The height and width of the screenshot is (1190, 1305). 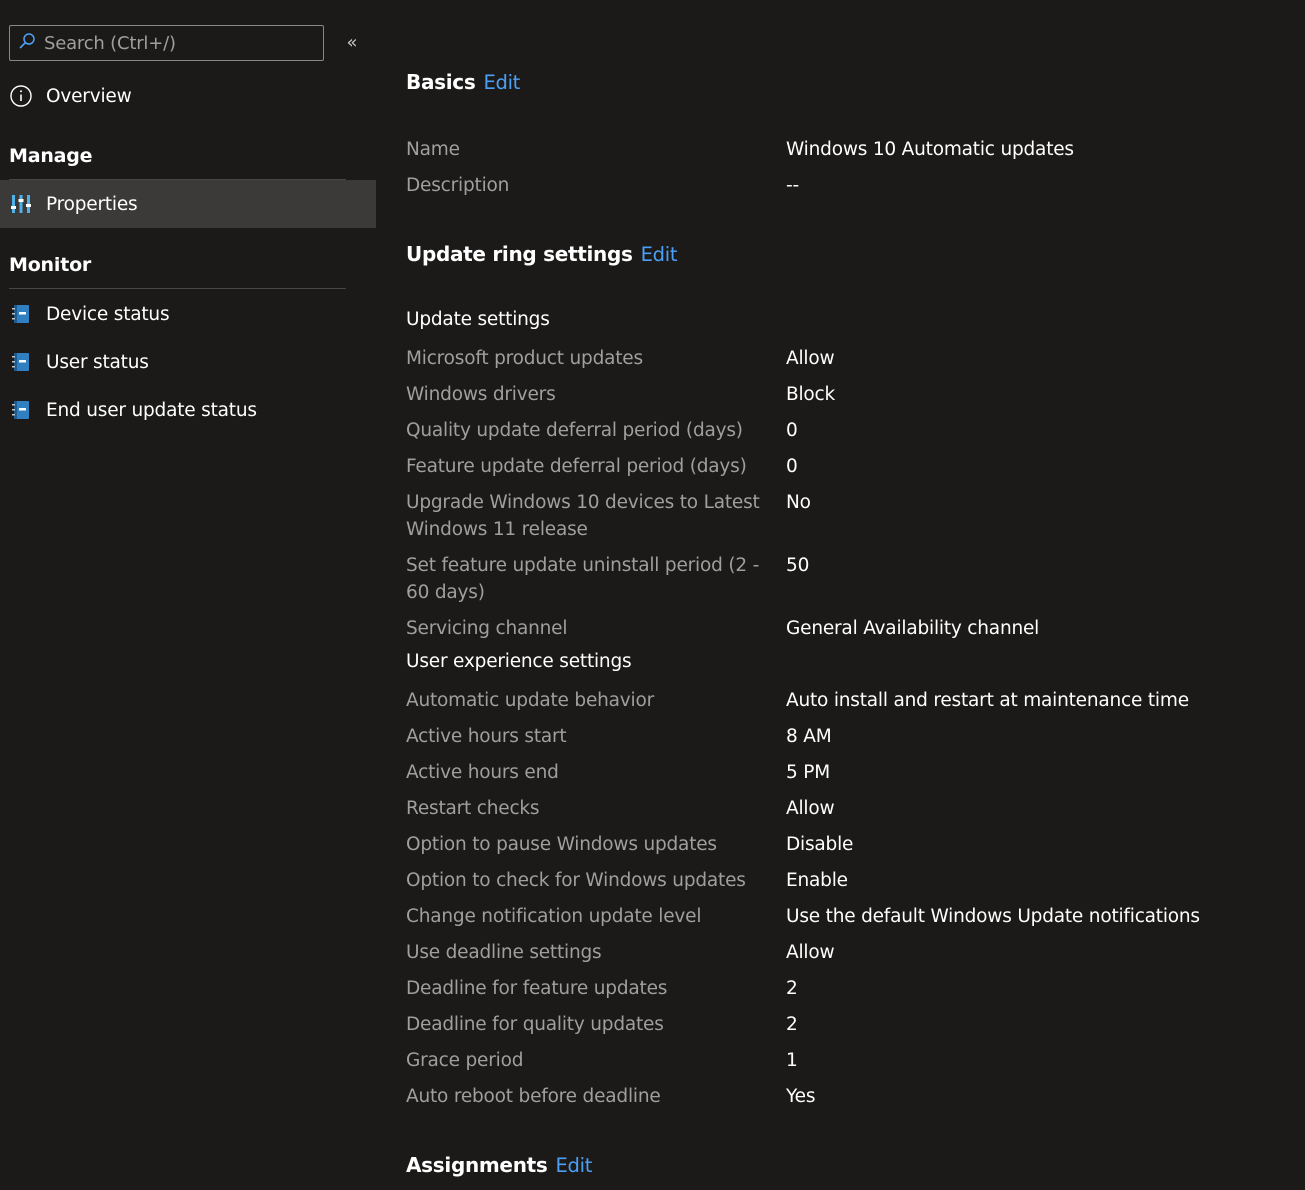 What do you see at coordinates (820, 844) in the screenshot?
I see `property-value: Disable` at bounding box center [820, 844].